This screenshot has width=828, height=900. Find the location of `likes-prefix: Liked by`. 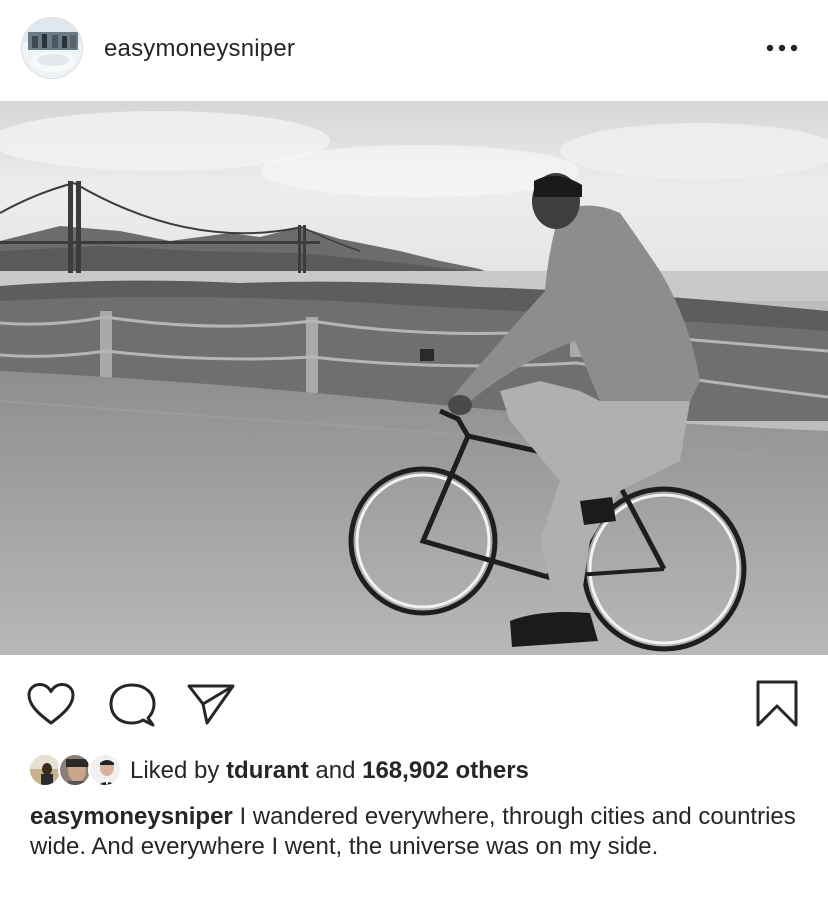

likes-prefix: Liked by is located at coordinates (175, 770).